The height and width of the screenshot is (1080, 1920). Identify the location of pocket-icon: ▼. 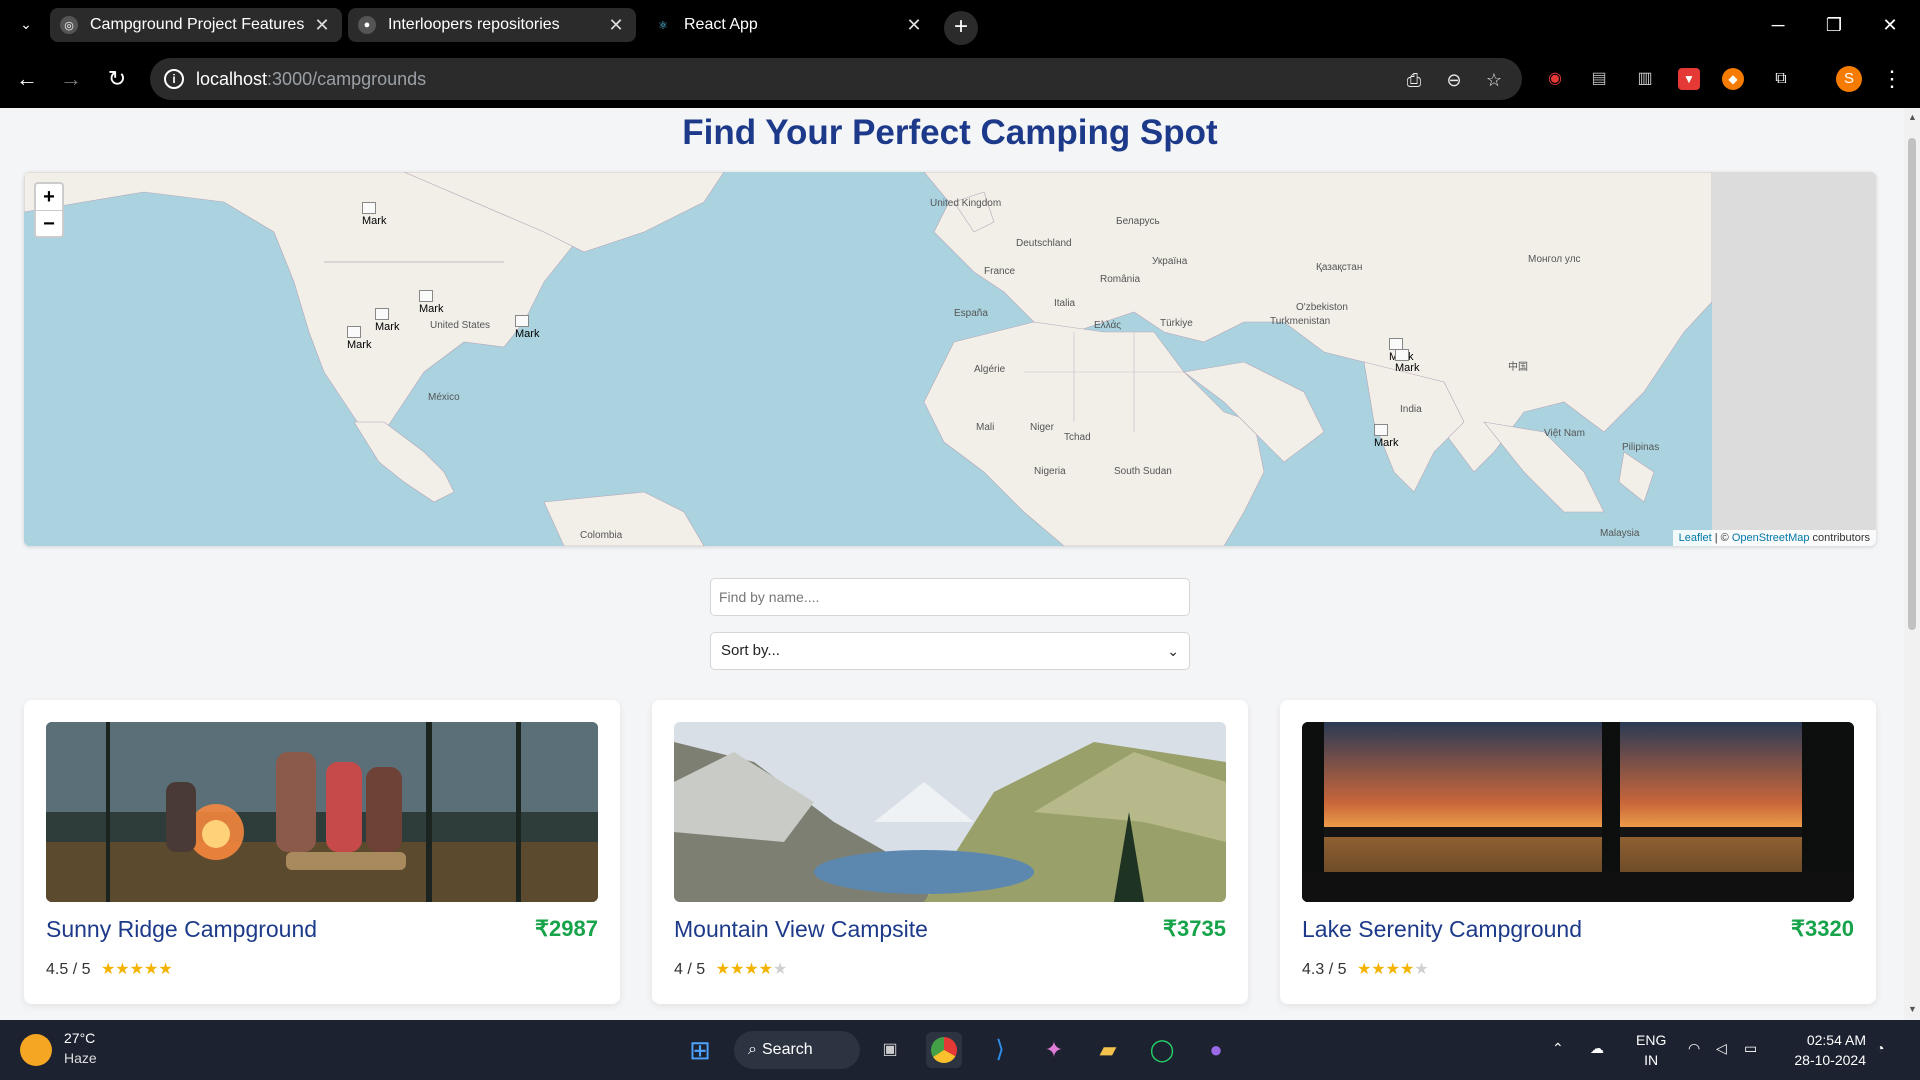
(1689, 79).